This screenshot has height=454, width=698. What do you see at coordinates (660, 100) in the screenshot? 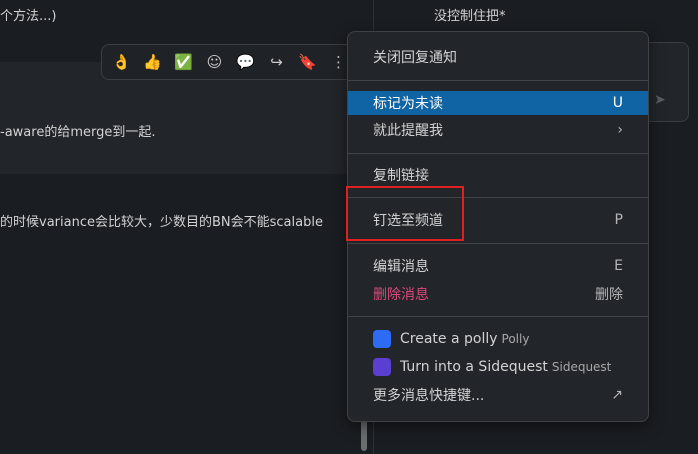
I see `send-icon: ➤` at bounding box center [660, 100].